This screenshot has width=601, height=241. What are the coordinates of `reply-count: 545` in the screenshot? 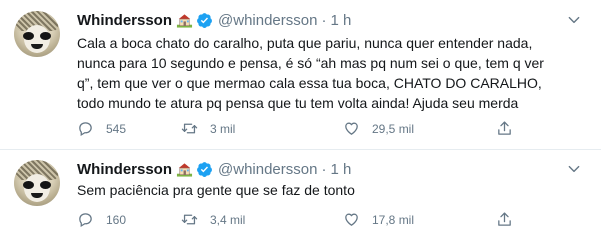 It's located at (116, 128).